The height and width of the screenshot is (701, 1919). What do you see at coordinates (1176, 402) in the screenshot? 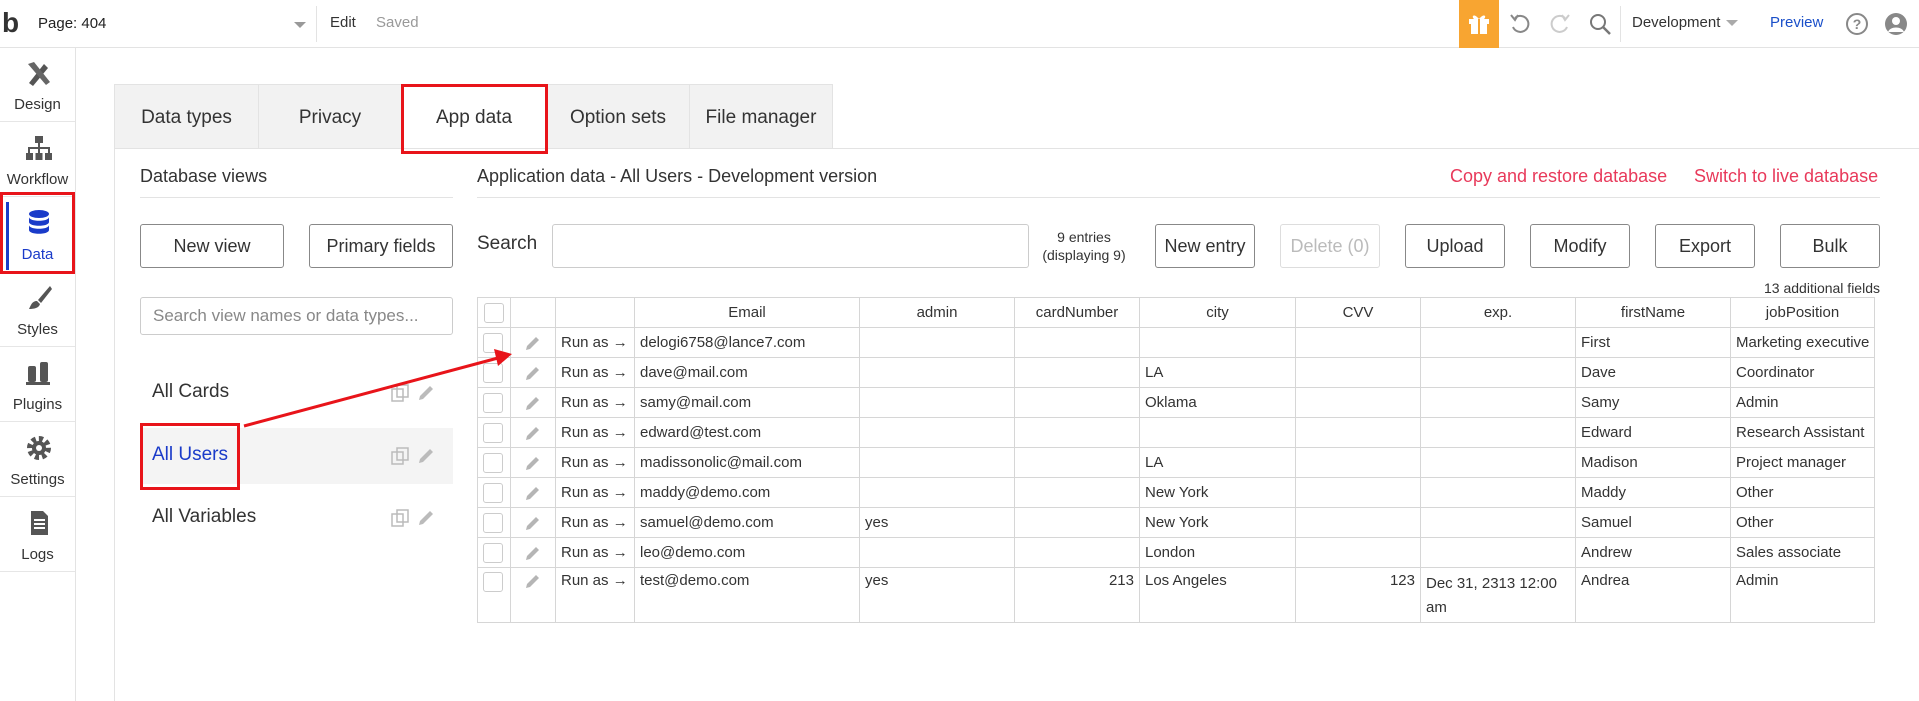
I see `table-row: Run as → samy@mail.com Oklama Samy Admin` at bounding box center [1176, 402].